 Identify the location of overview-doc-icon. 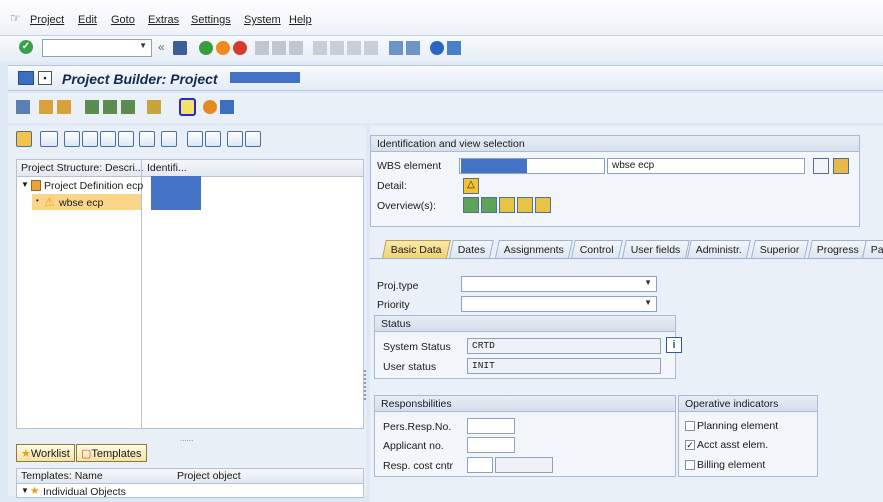
(525, 205).